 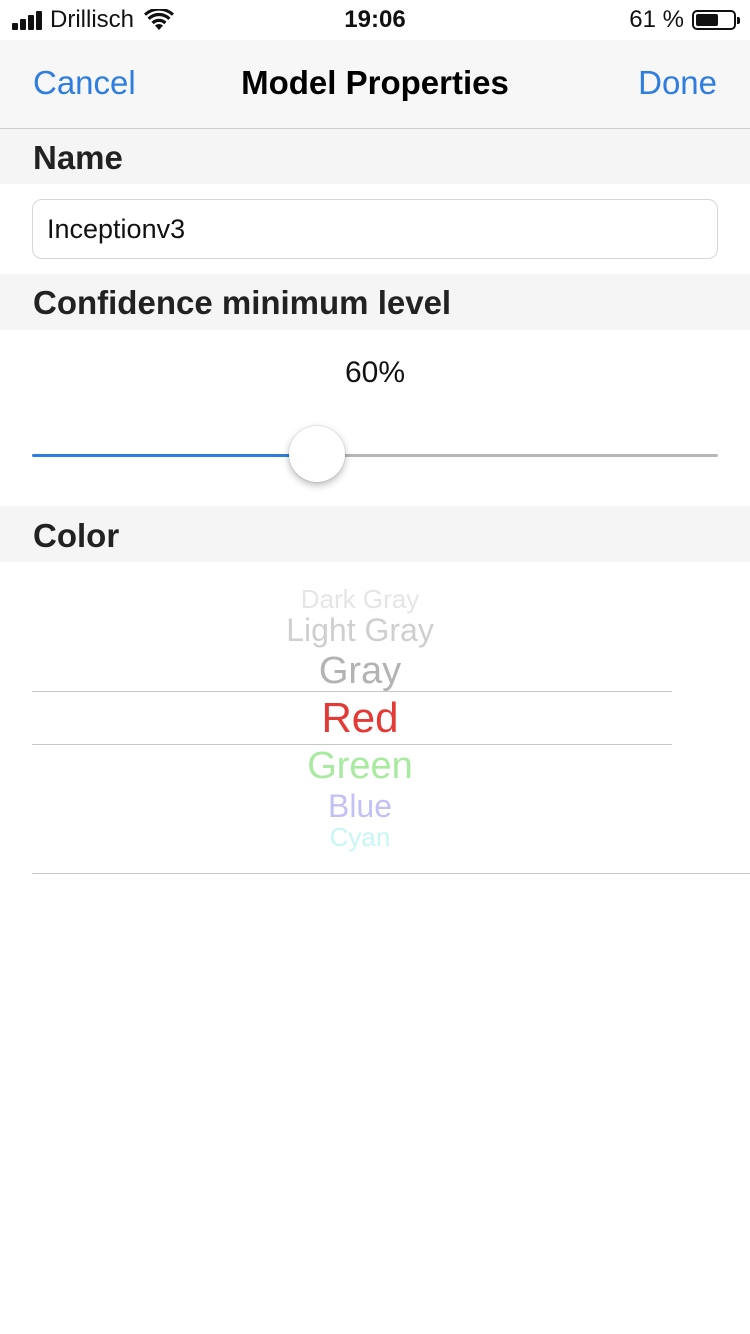 I want to click on navigation-bar: Cancel Model Properties Done, so click(x=375, y=84).